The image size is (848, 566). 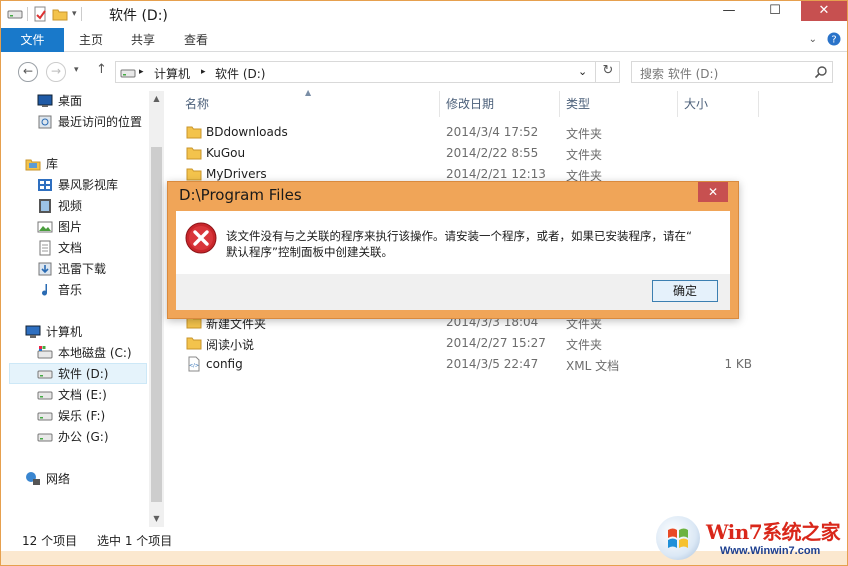 I want to click on ribbon-tabs: 文件 主页 共享 查看 ⌄ ?, so click(x=424, y=40).